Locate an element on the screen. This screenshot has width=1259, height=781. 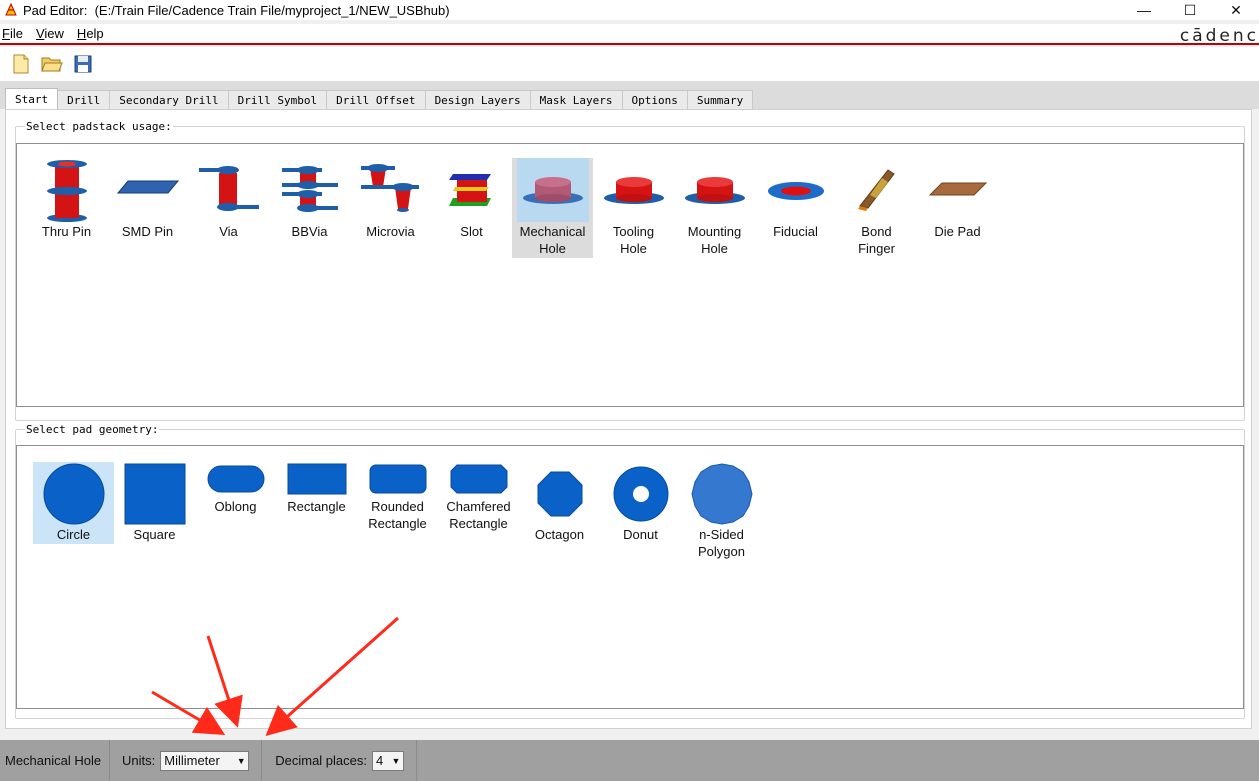
decimal-places-select: 4 ▼ is located at coordinates (388, 760).